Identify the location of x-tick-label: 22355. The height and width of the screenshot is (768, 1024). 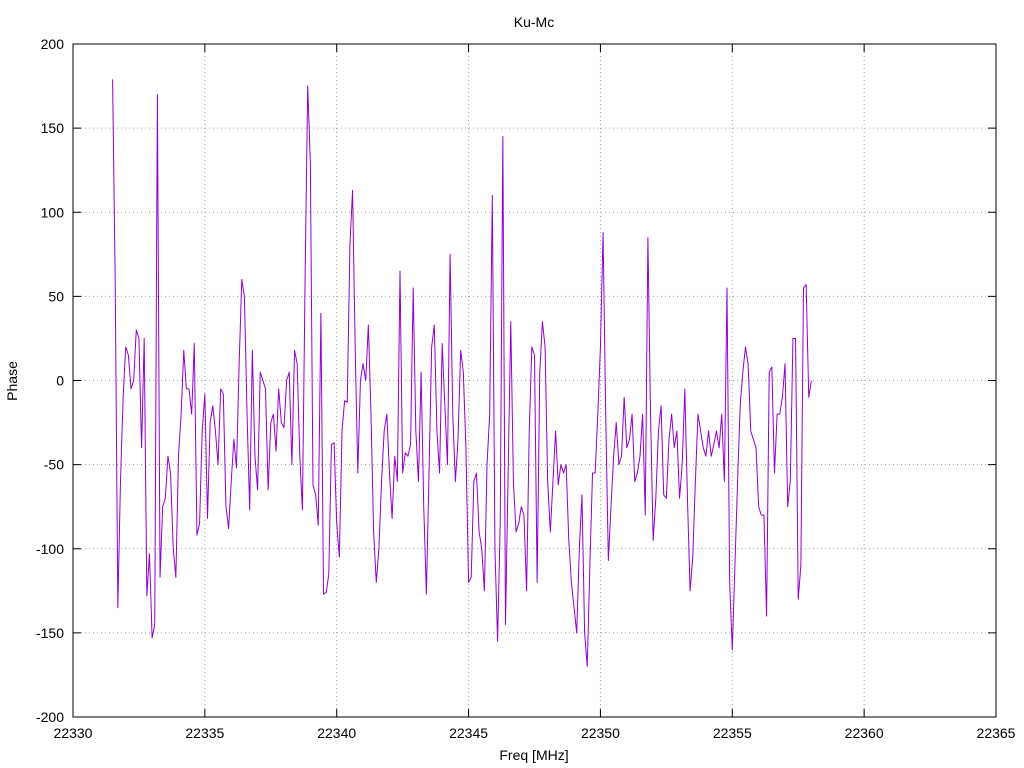
(732, 733).